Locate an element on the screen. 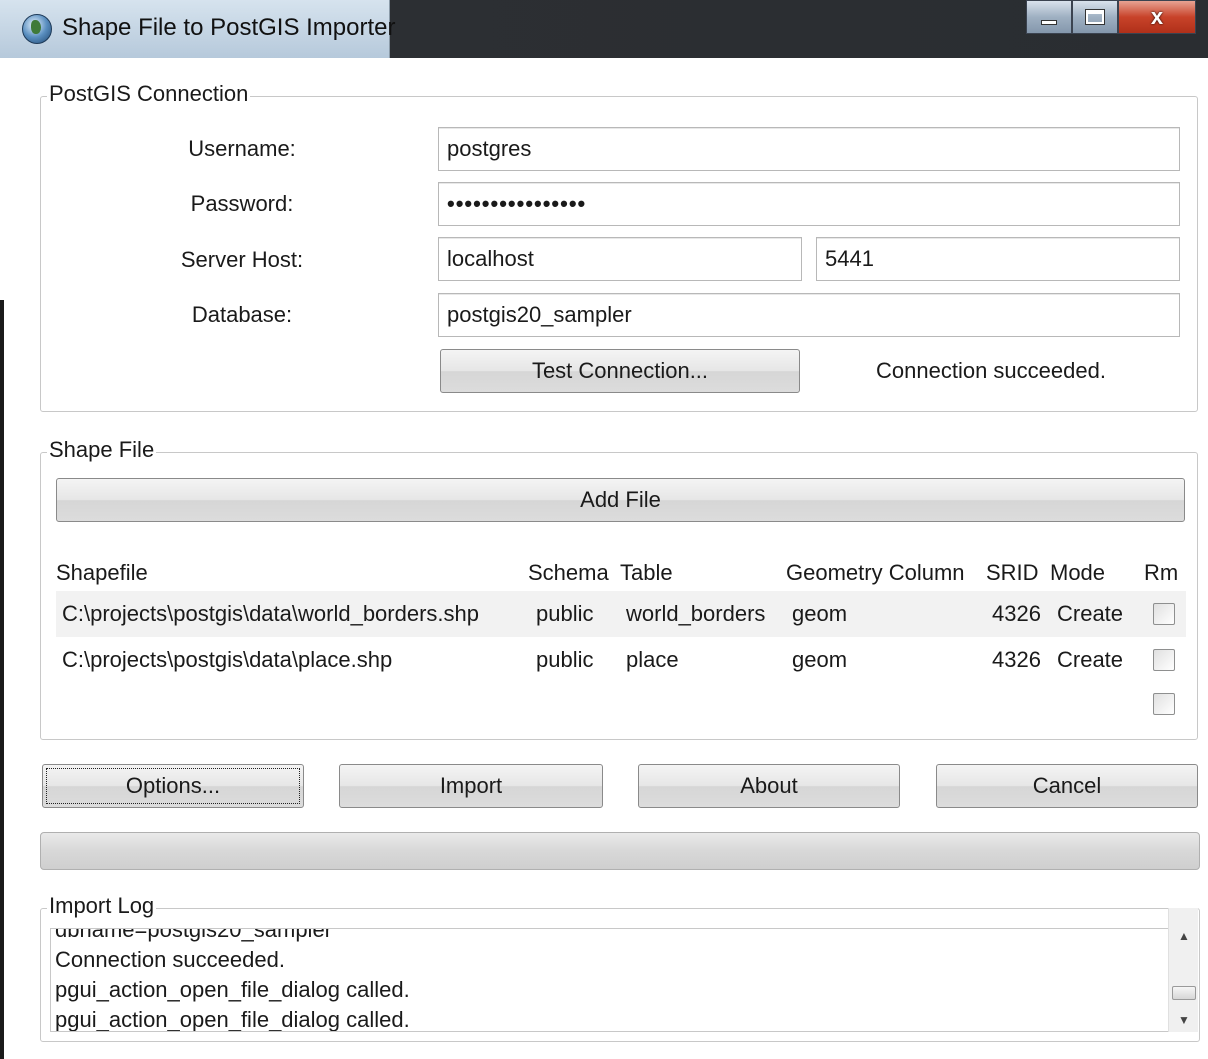  connection-status: Connection succeeded. is located at coordinates (991, 370).